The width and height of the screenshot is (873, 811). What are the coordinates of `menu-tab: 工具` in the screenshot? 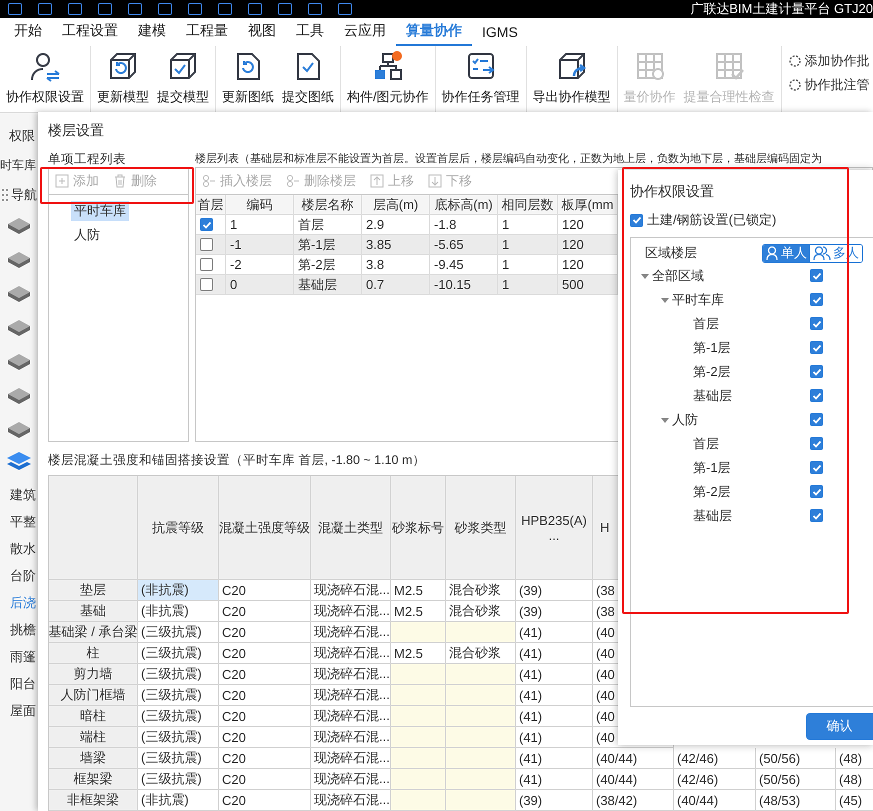 It's located at (310, 34).